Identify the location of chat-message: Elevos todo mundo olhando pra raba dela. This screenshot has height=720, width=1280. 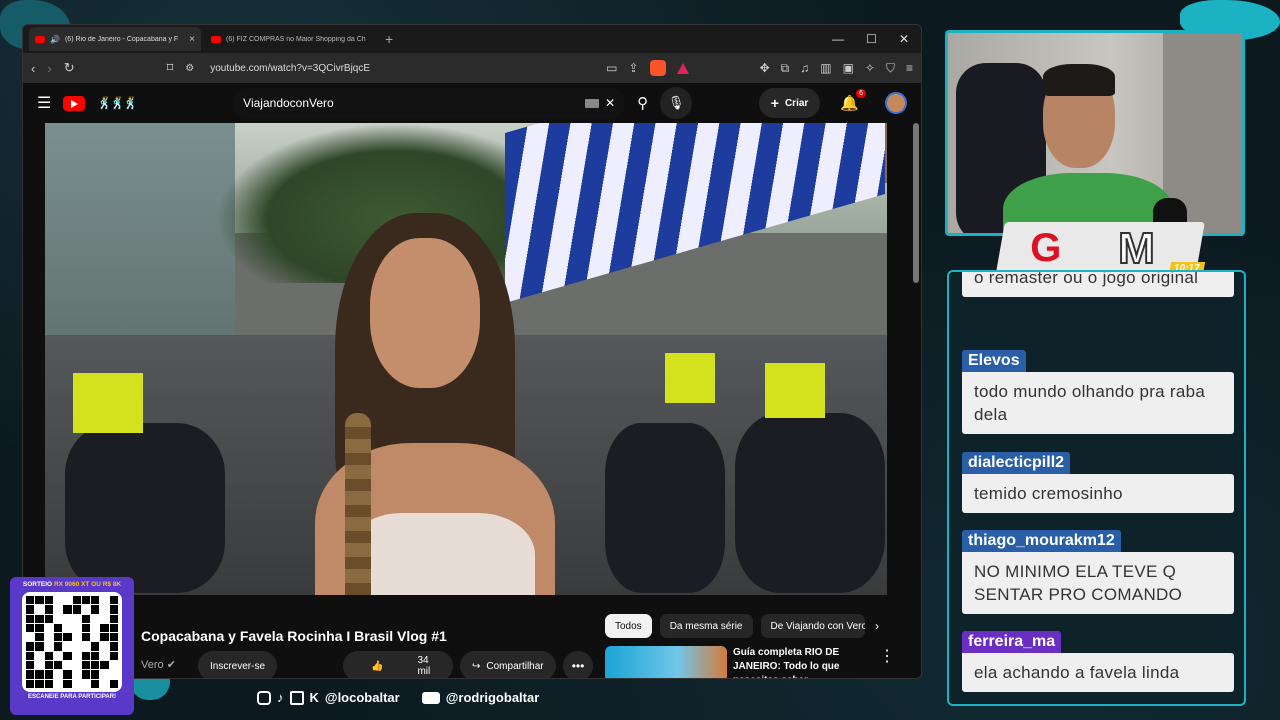
(1098, 392).